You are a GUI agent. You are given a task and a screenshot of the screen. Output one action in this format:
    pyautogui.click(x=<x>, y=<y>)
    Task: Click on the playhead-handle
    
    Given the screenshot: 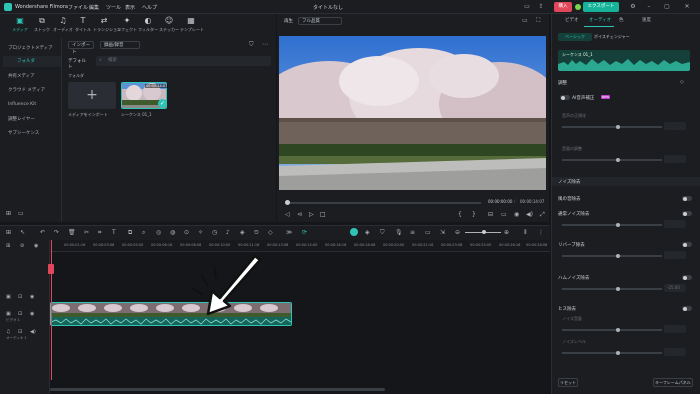 What is the action you would take?
    pyautogui.click(x=51, y=269)
    